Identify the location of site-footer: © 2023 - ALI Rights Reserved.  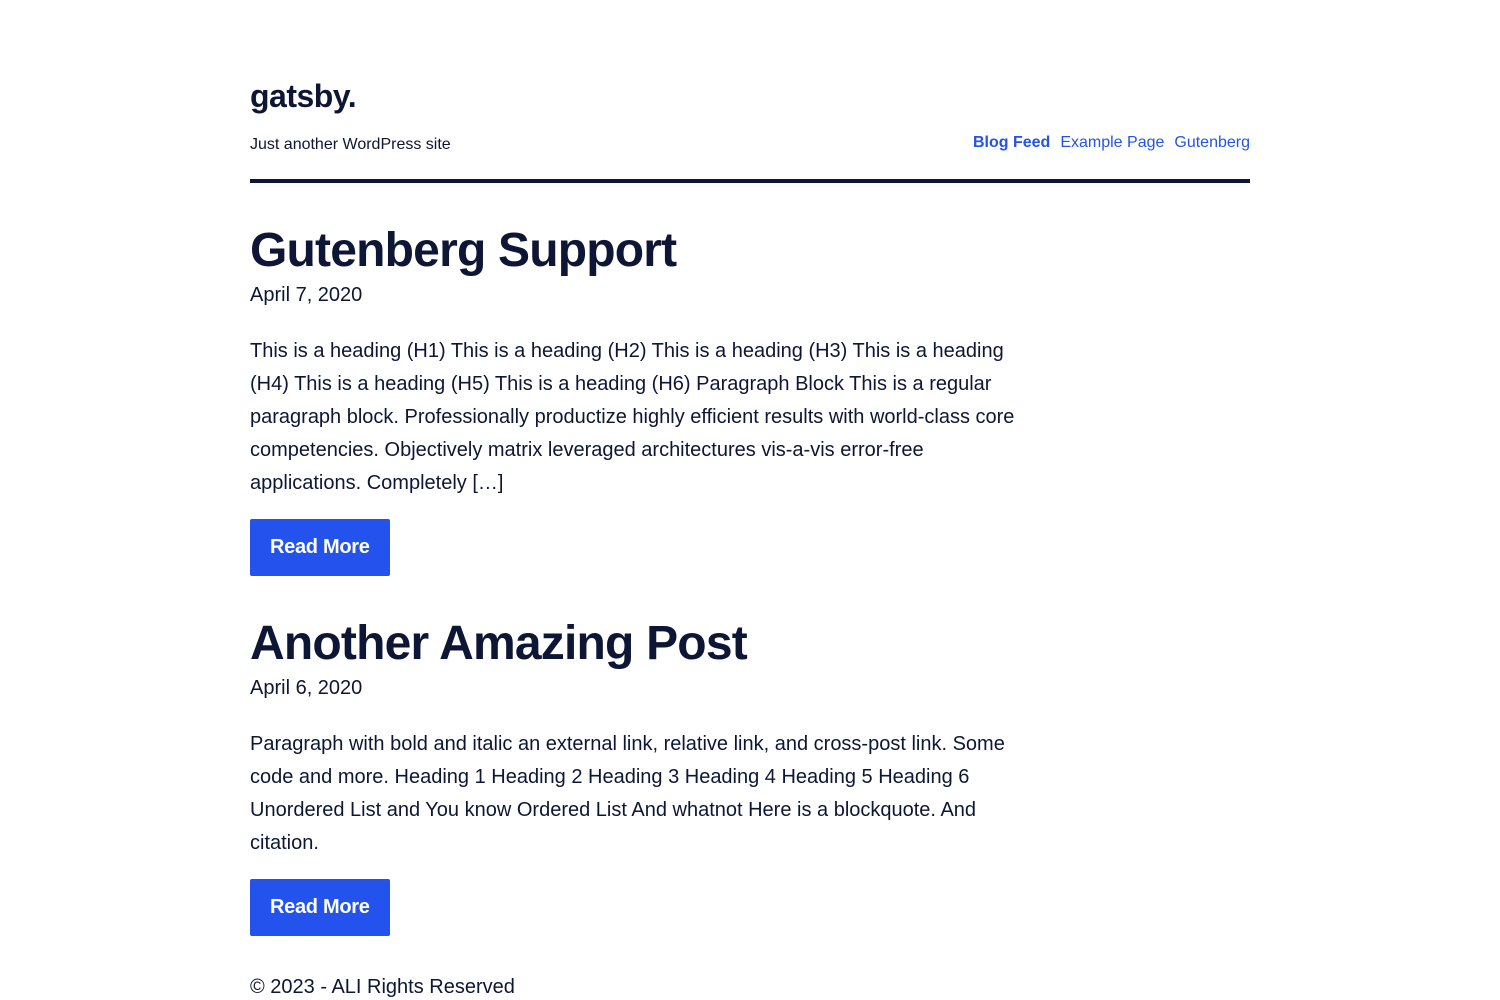
(382, 987).